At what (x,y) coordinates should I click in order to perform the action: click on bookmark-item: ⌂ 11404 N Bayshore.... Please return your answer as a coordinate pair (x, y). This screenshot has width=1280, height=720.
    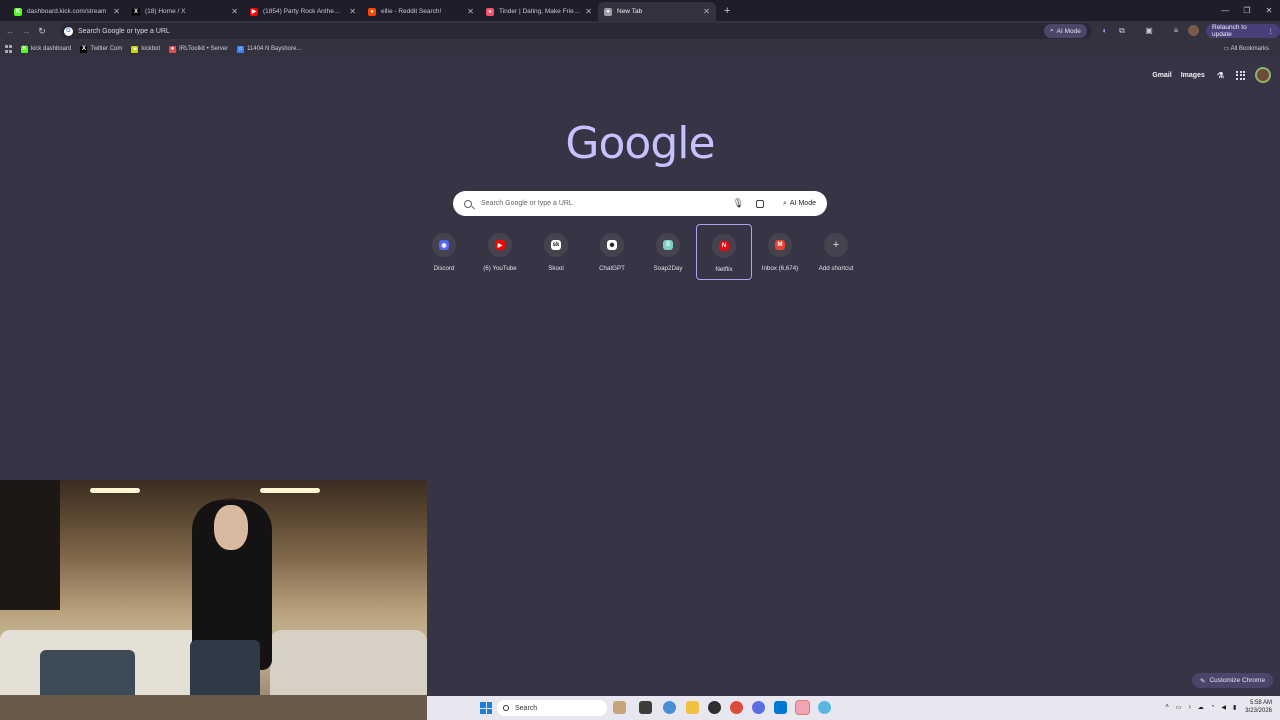
    Looking at the image, I should click on (269, 49).